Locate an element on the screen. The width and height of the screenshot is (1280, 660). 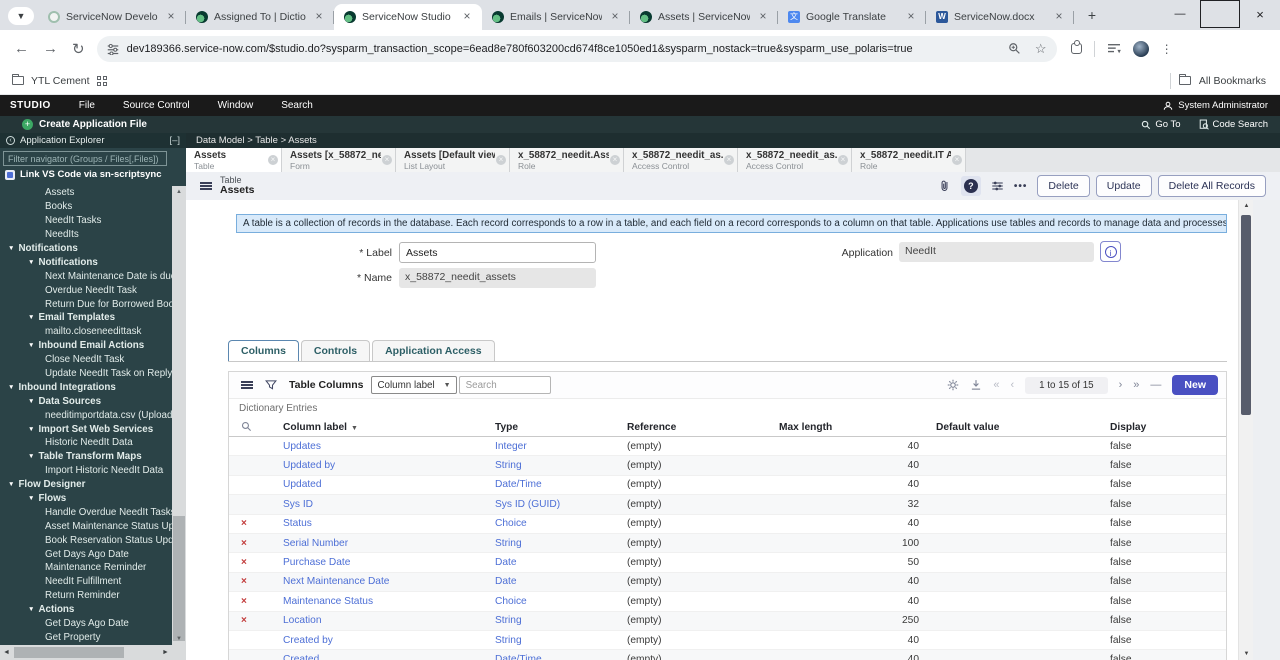
tab-controls: Controls is located at coordinates (335, 351).